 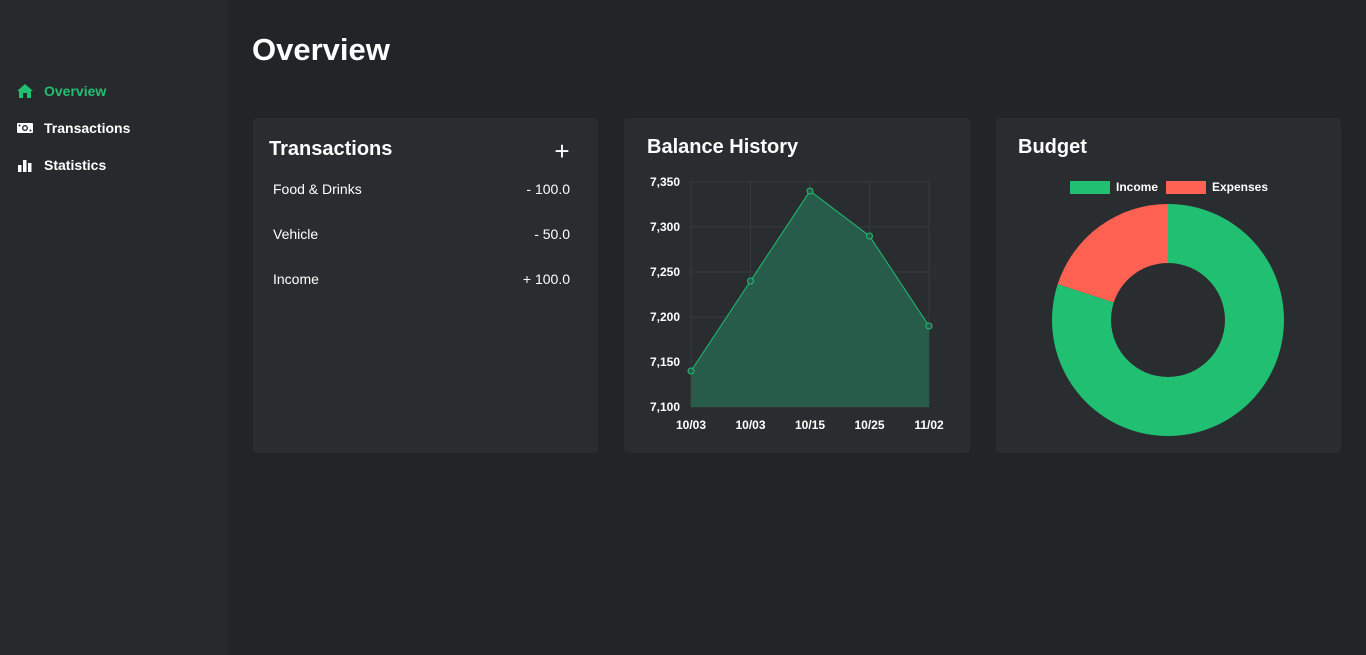 I want to click on home-icon, so click(x=25, y=91).